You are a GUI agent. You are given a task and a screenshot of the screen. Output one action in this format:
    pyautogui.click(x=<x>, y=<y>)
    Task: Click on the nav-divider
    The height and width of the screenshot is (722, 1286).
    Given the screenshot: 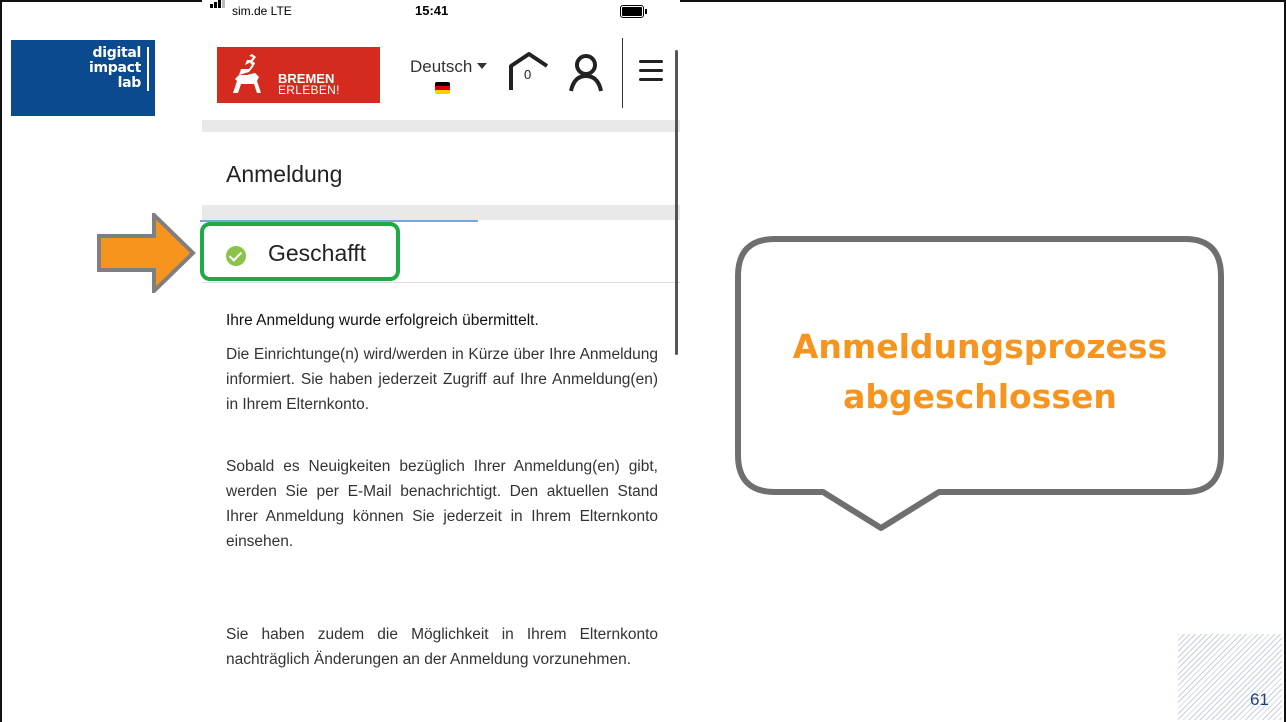 What is the action you would take?
    pyautogui.click(x=622, y=73)
    